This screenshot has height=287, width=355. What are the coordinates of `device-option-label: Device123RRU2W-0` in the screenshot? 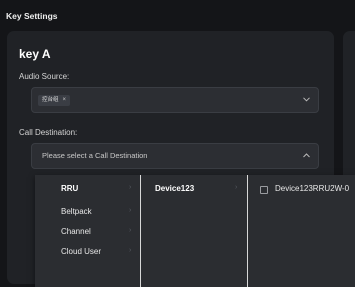 It's located at (312, 188).